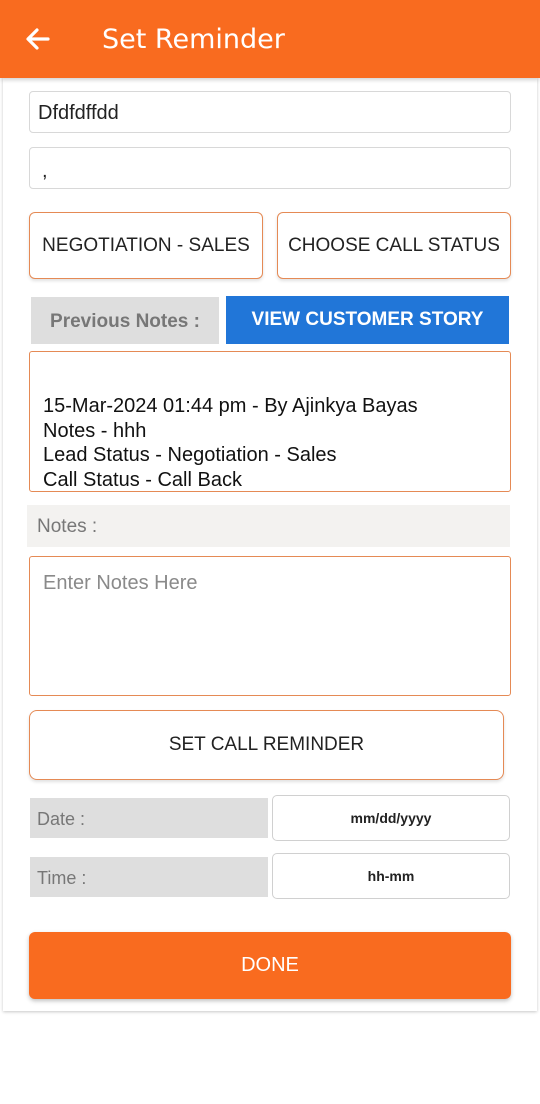 The width and height of the screenshot is (540, 1104). What do you see at coordinates (391, 876) in the screenshot?
I see `time-input: hh-mm` at bounding box center [391, 876].